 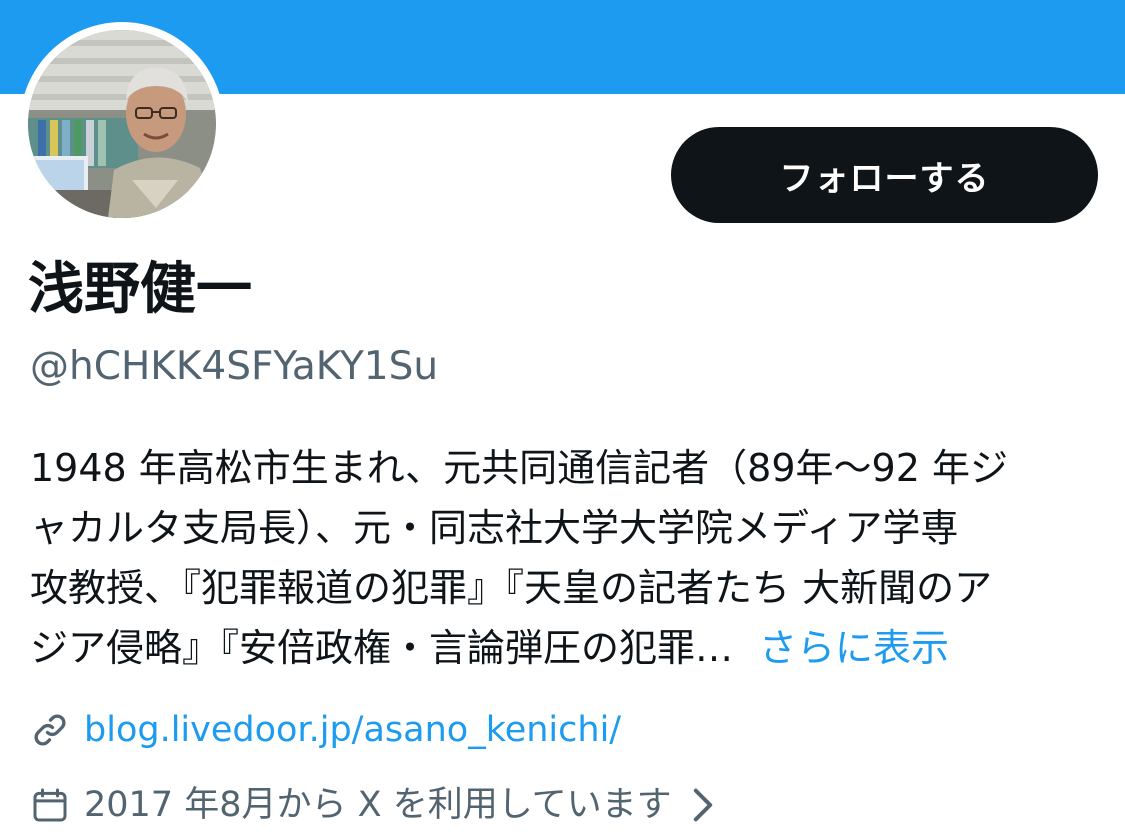 I want to click on bio-line-last: ジア侵略』『安倍政権・言論弾圧の犯罪… さらに表示, so click(x=565, y=648).